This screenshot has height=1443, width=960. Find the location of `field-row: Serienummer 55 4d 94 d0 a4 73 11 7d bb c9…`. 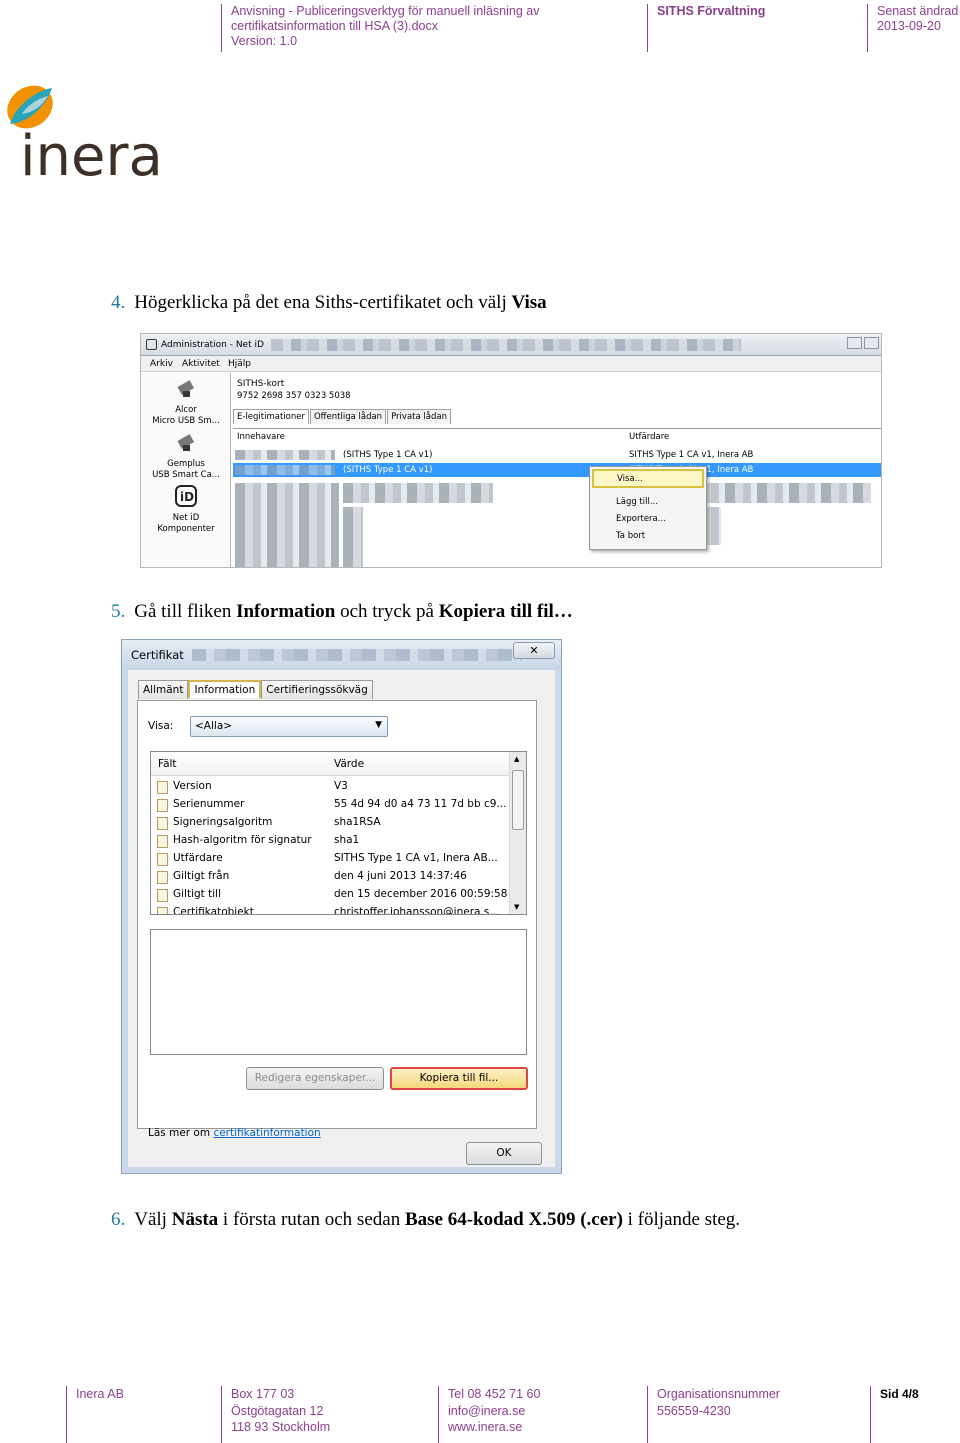

field-row: Serienummer 55 4d 94 d0 a4 73 11 7d bb c9… is located at coordinates (331, 805).